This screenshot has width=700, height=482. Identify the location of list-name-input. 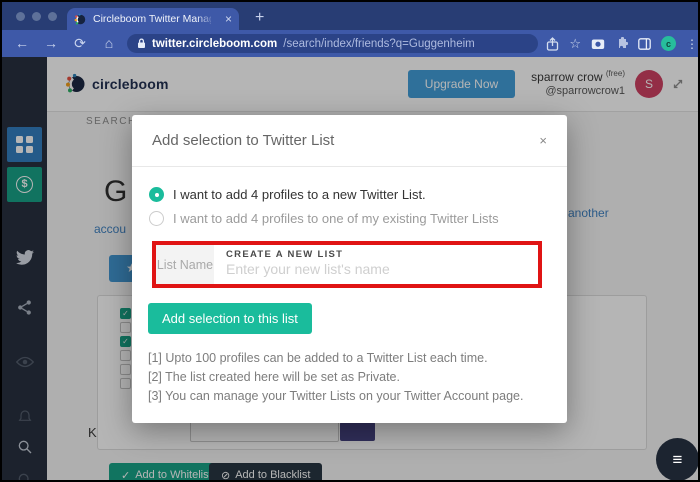
(376, 269).